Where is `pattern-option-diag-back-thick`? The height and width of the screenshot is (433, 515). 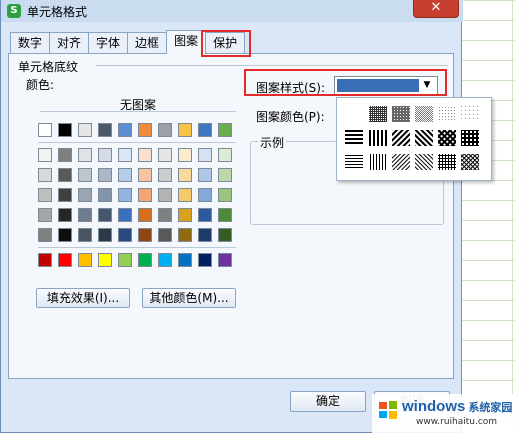 pattern-option-diag-back-thick is located at coordinates (401, 138).